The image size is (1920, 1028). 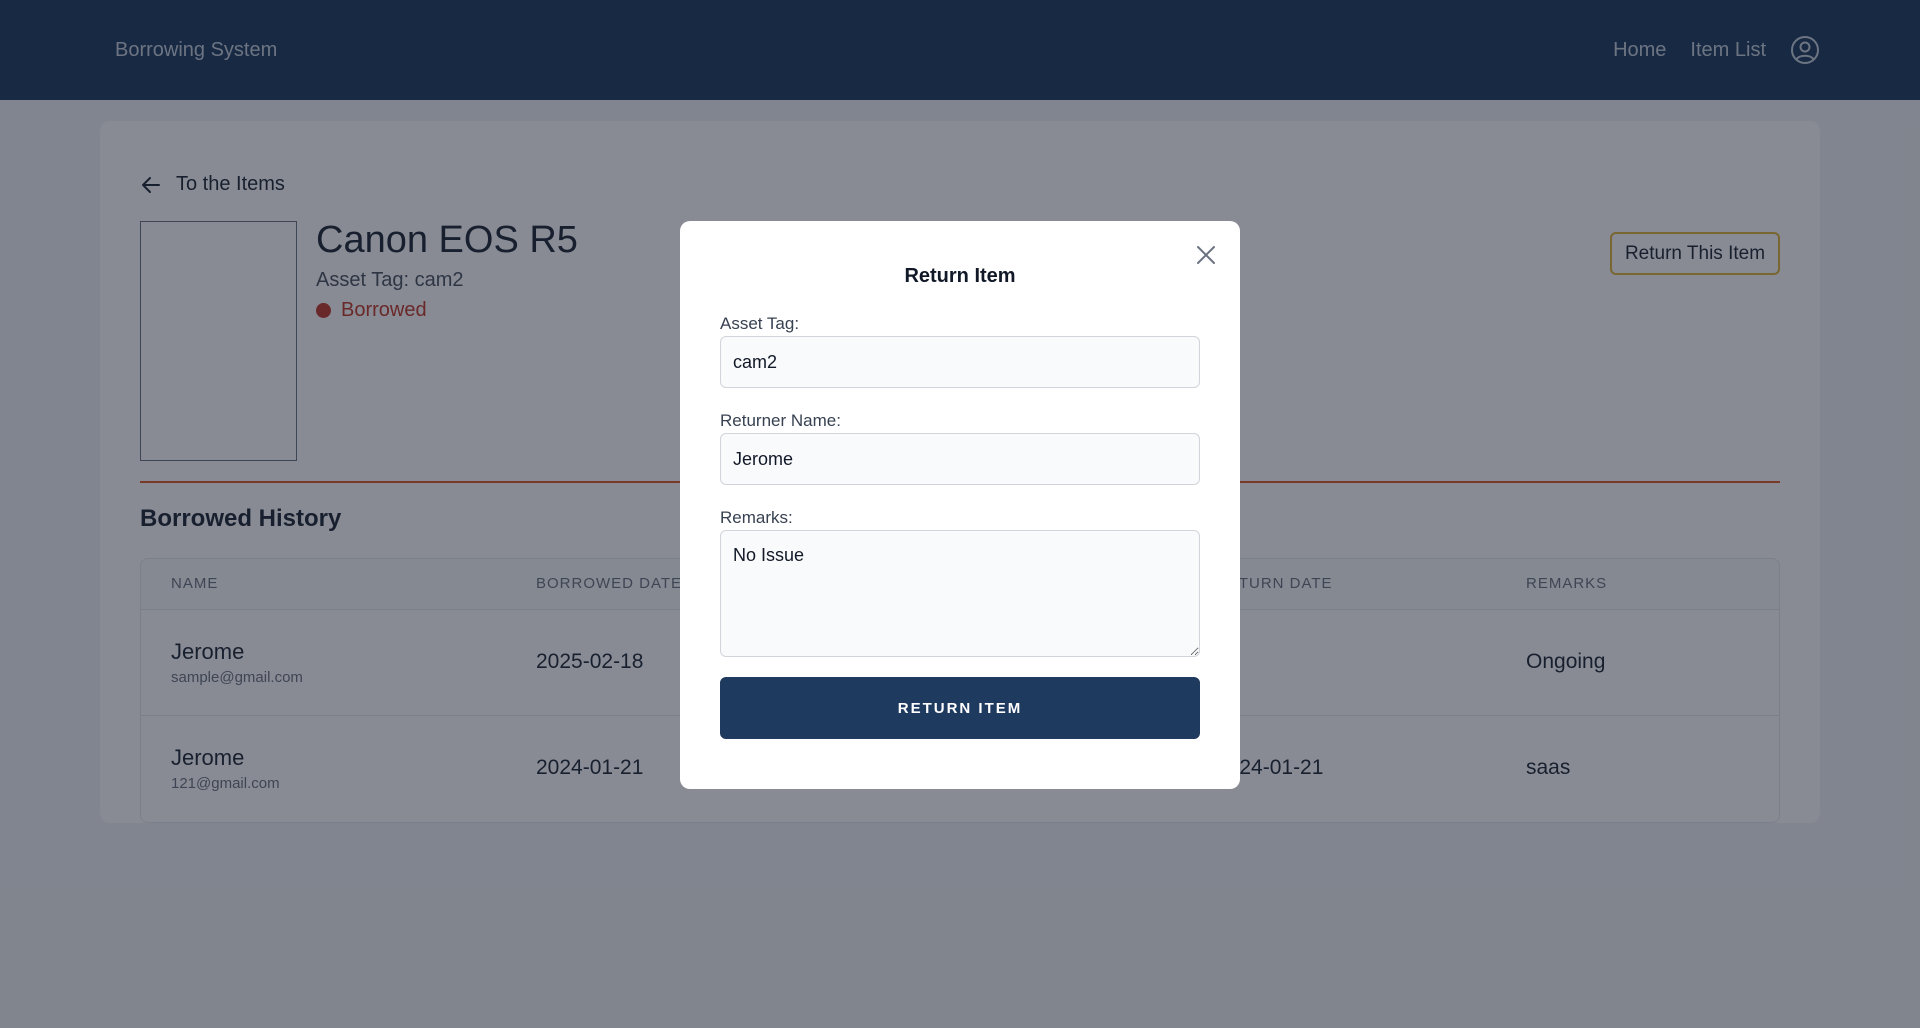 I want to click on remarks-textarea: No Issue, so click(x=960, y=593).